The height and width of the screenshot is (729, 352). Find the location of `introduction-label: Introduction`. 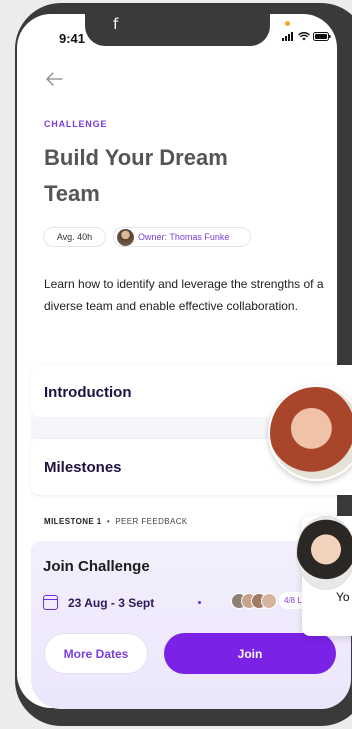

introduction-label: Introduction is located at coordinates (88, 392).